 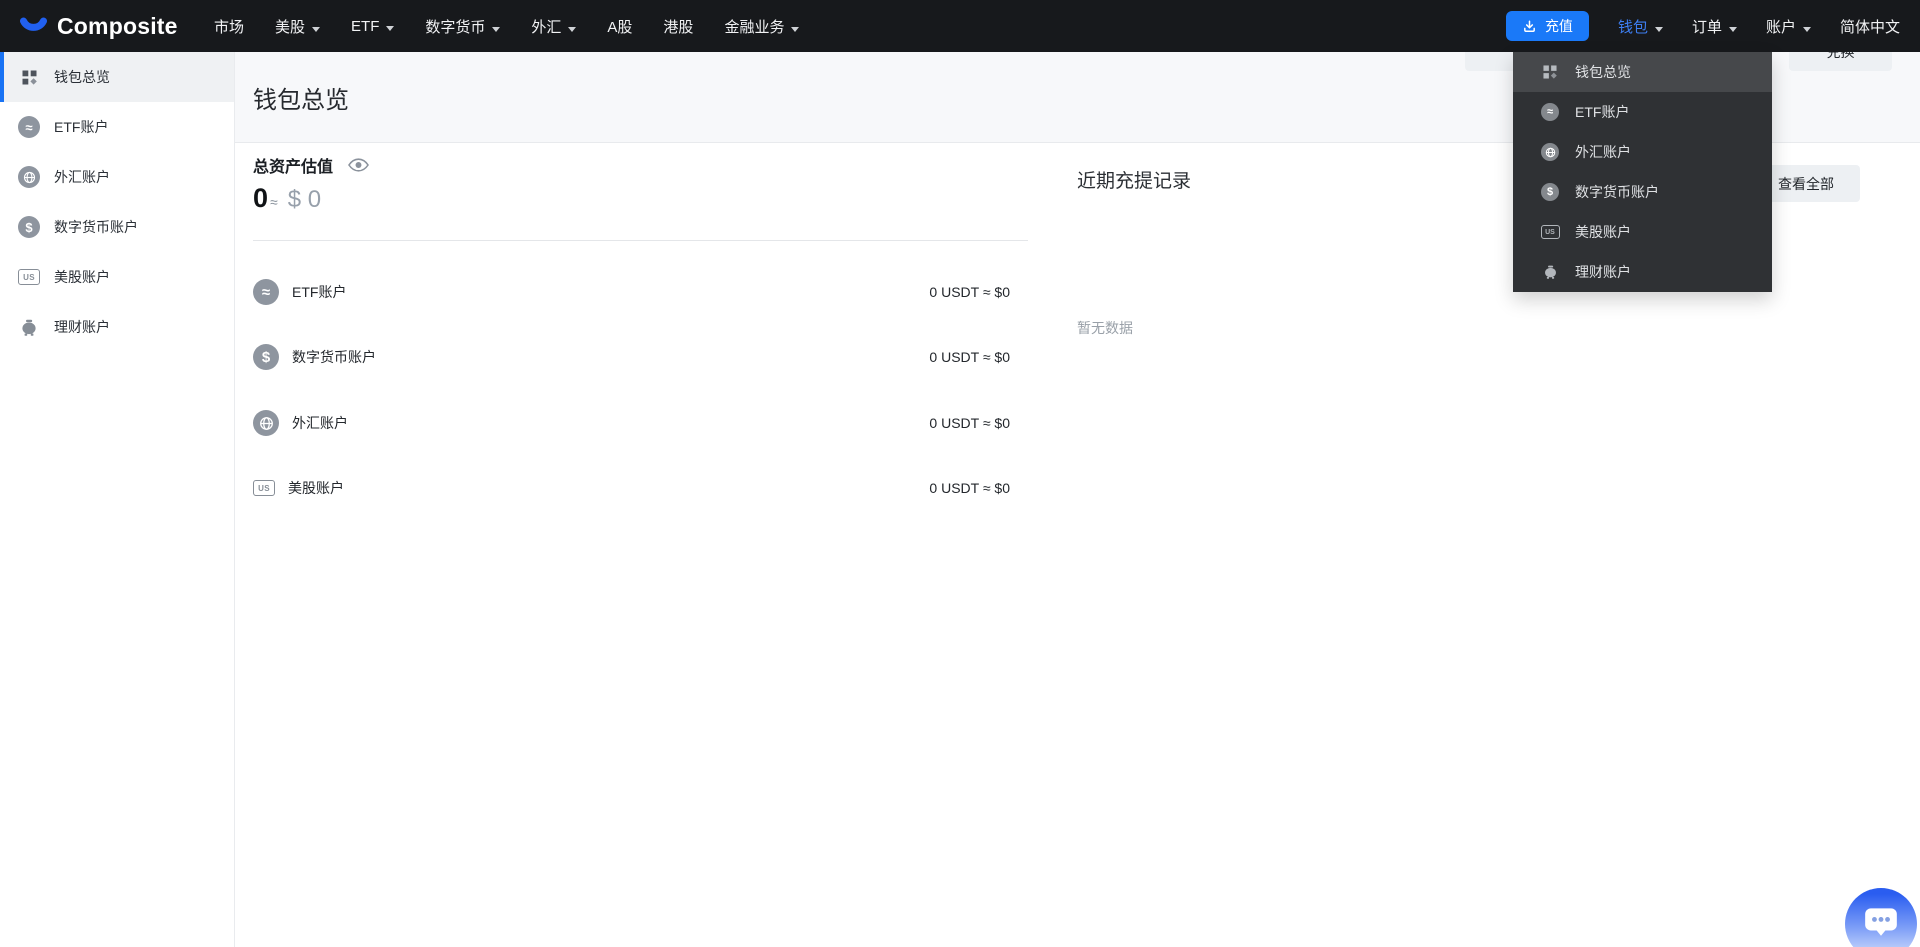 I want to click on navbar-right-group: 充值 钱包 订单 账户 简体中文, so click(x=1702, y=26).